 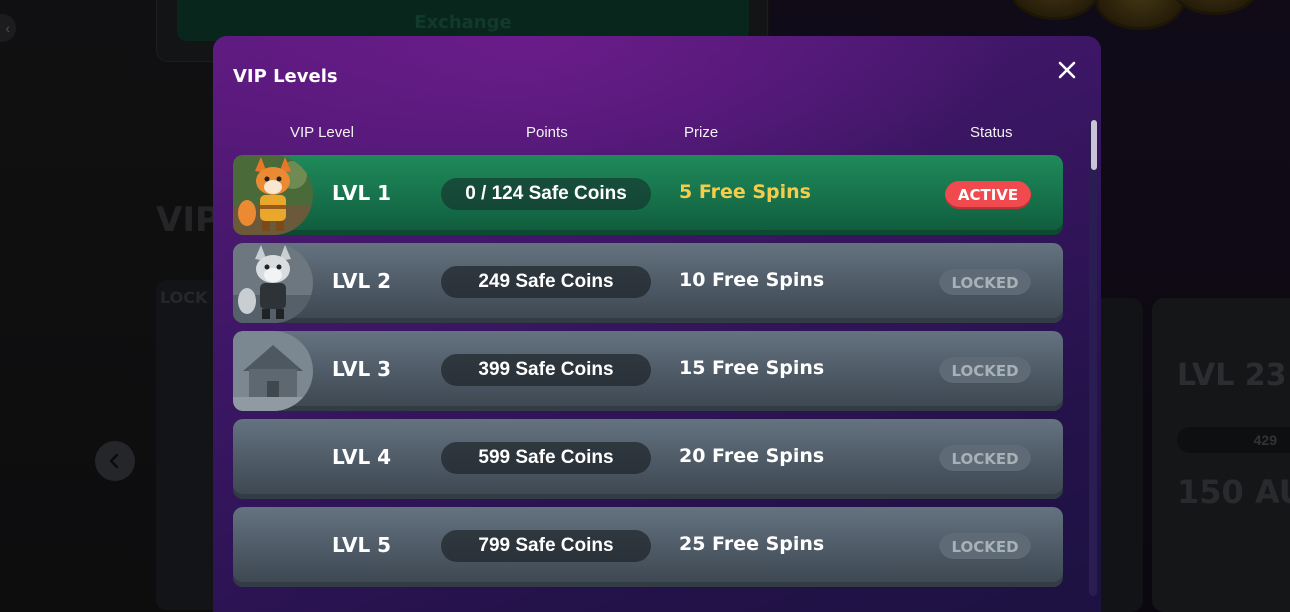 I want to click on points-pill: 799 Safe Coins, so click(x=546, y=546).